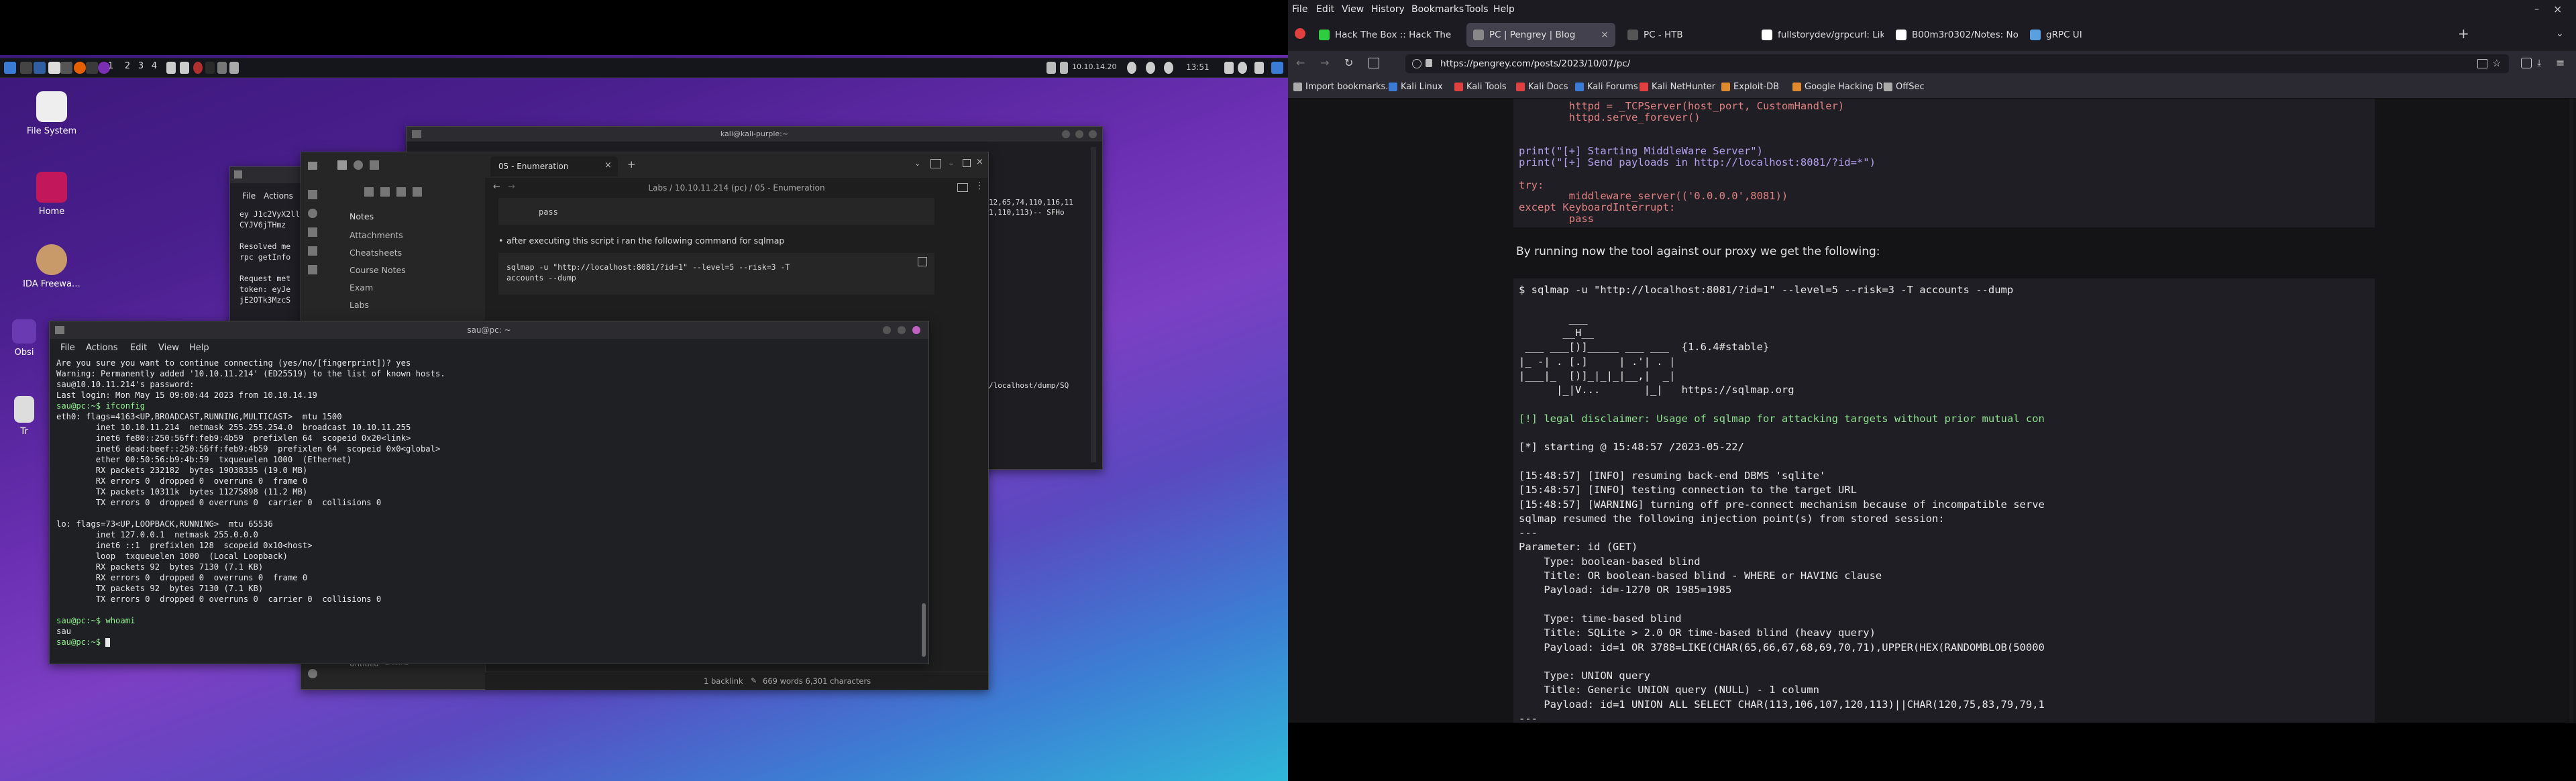 This screenshot has width=2576, height=781. I want to click on taskbar-app-icon, so click(222, 68).